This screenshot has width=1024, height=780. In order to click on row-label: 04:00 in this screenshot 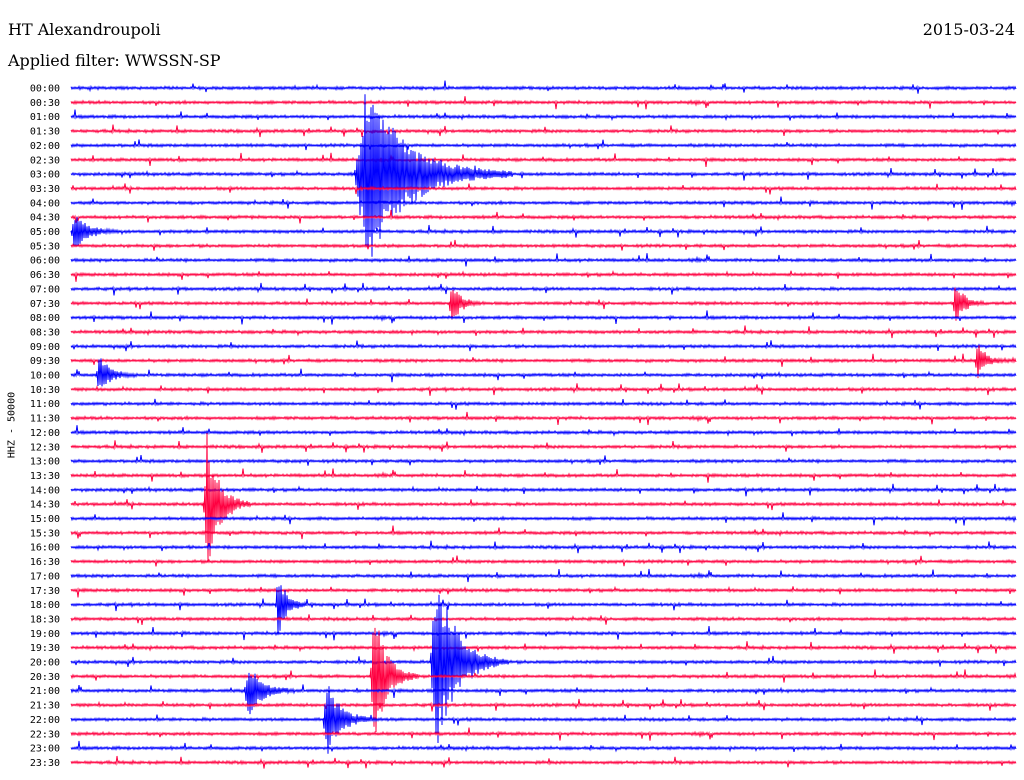, I will do `click(45, 203)`.